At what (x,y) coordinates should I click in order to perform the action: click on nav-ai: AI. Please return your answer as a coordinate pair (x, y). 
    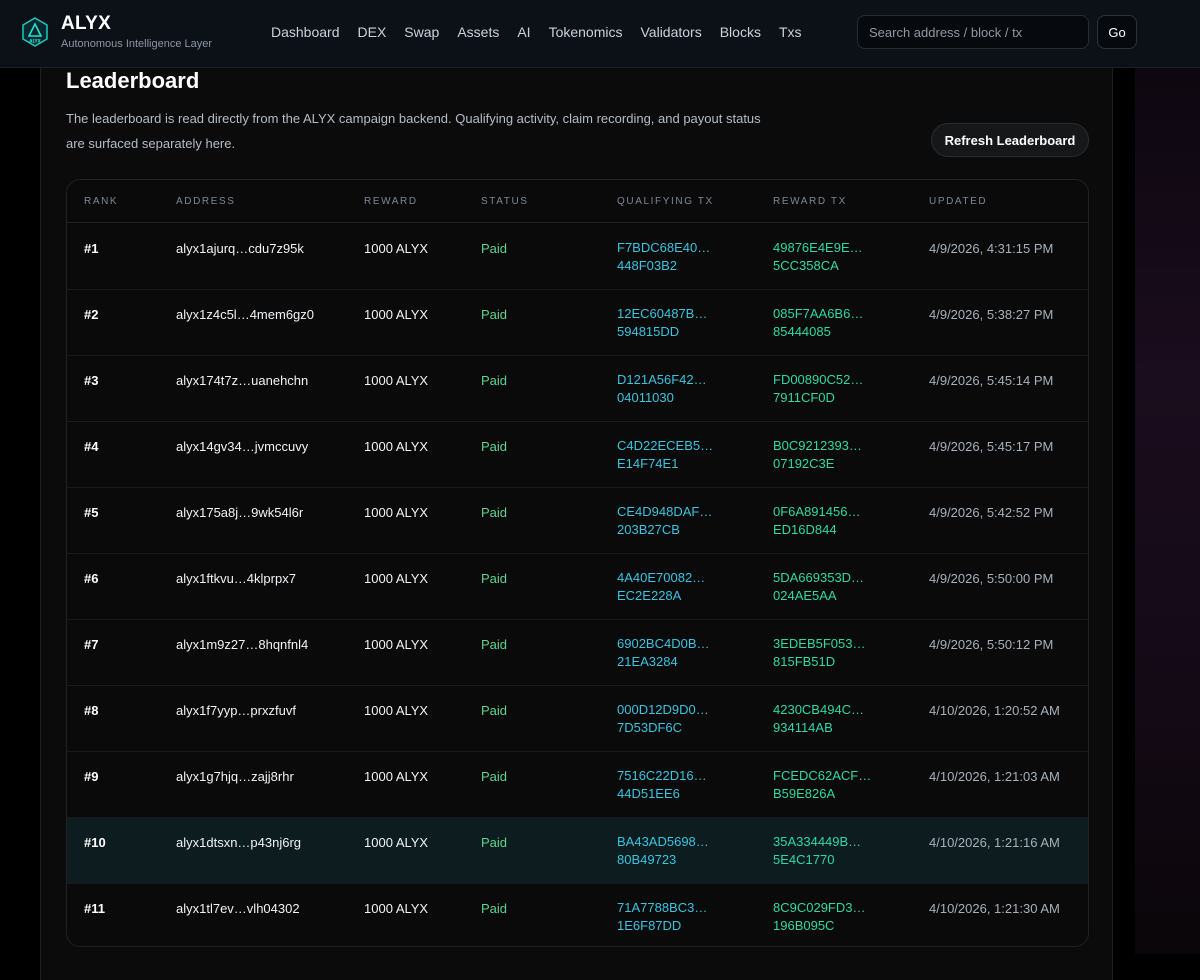
    Looking at the image, I should click on (523, 32).